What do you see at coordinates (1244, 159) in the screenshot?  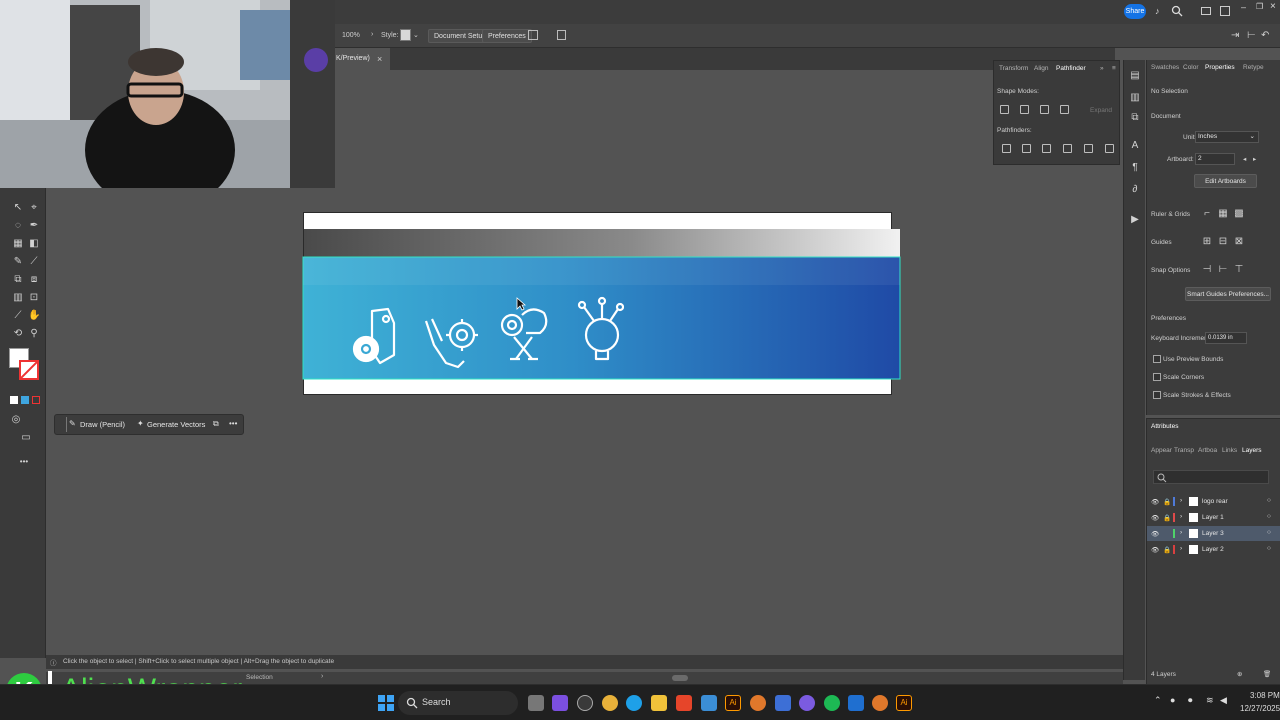 I see `prev-artboard-icon: ◂` at bounding box center [1244, 159].